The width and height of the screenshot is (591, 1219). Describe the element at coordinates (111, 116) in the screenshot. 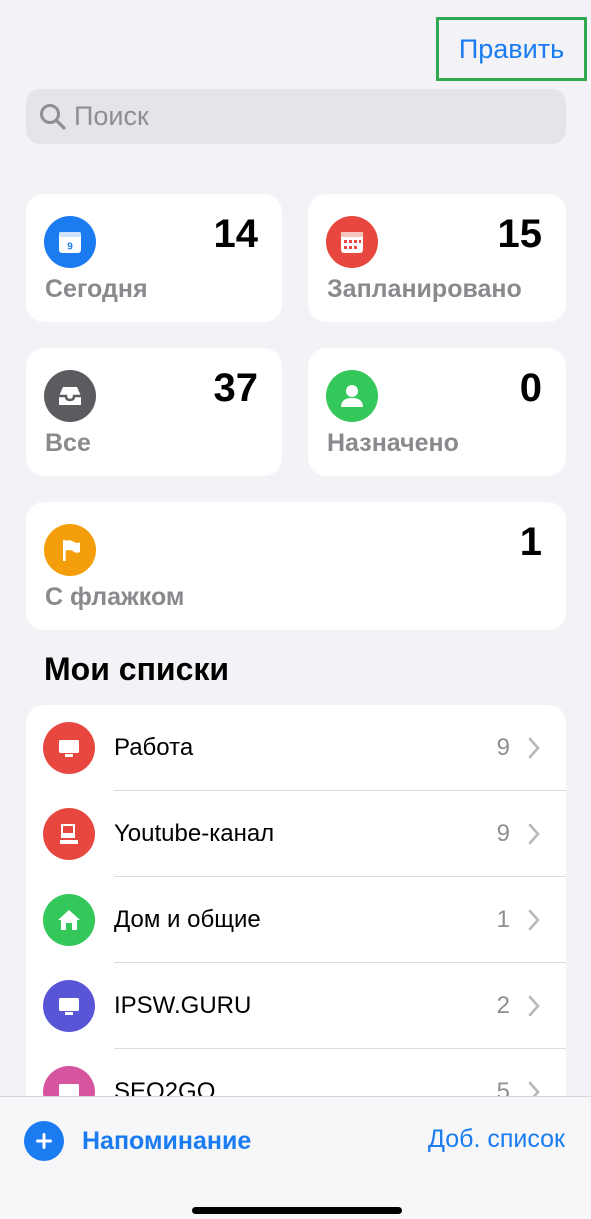

I see `search-placeholder: Поиск` at that location.